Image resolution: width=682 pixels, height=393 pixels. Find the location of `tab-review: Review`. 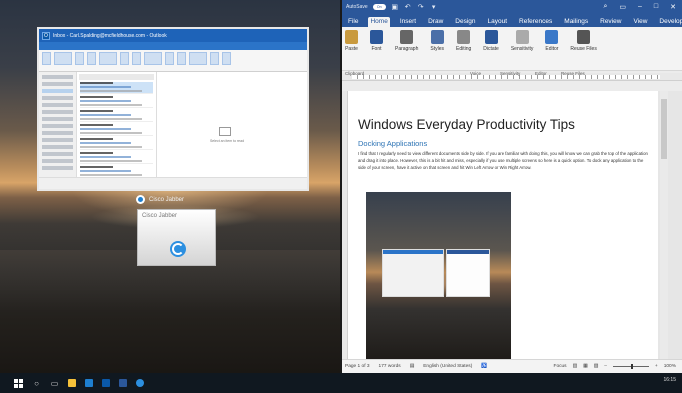

tab-review: Review is located at coordinates (610, 22).